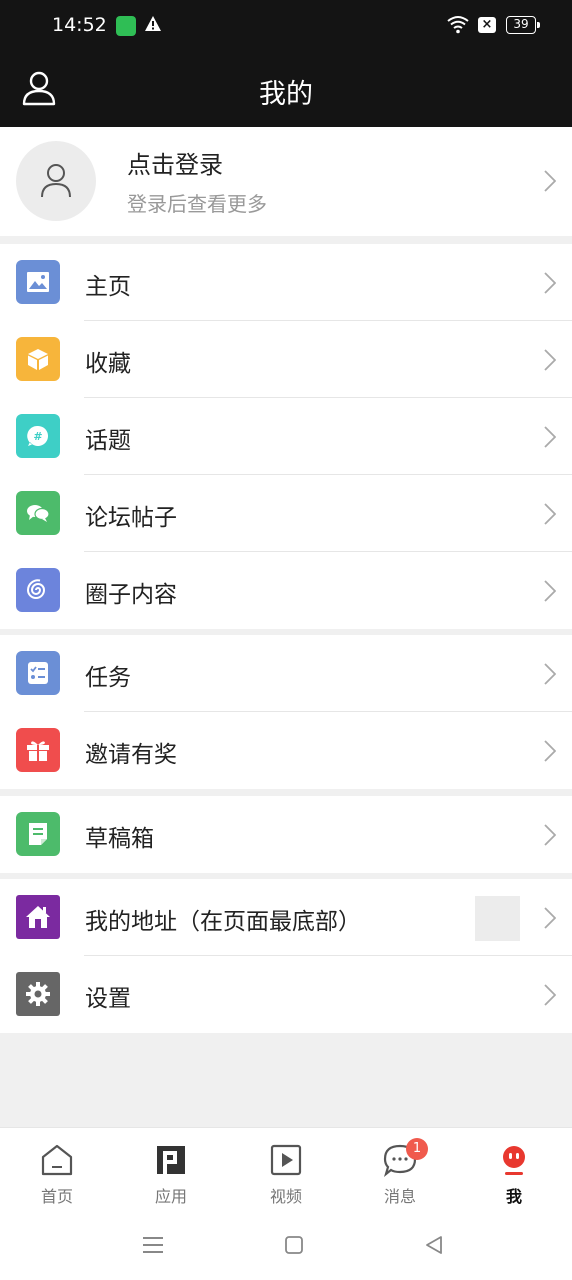 The height and width of the screenshot is (1280, 572). I want to click on hashtag-bubble-icon: #, so click(38, 436).